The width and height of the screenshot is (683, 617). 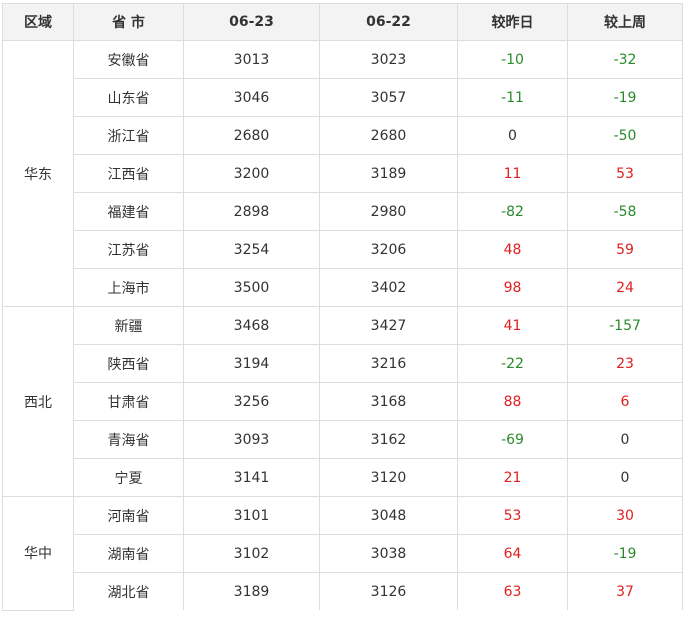 What do you see at coordinates (251, 211) in the screenshot?
I see `price-0623-cell: 2898` at bounding box center [251, 211].